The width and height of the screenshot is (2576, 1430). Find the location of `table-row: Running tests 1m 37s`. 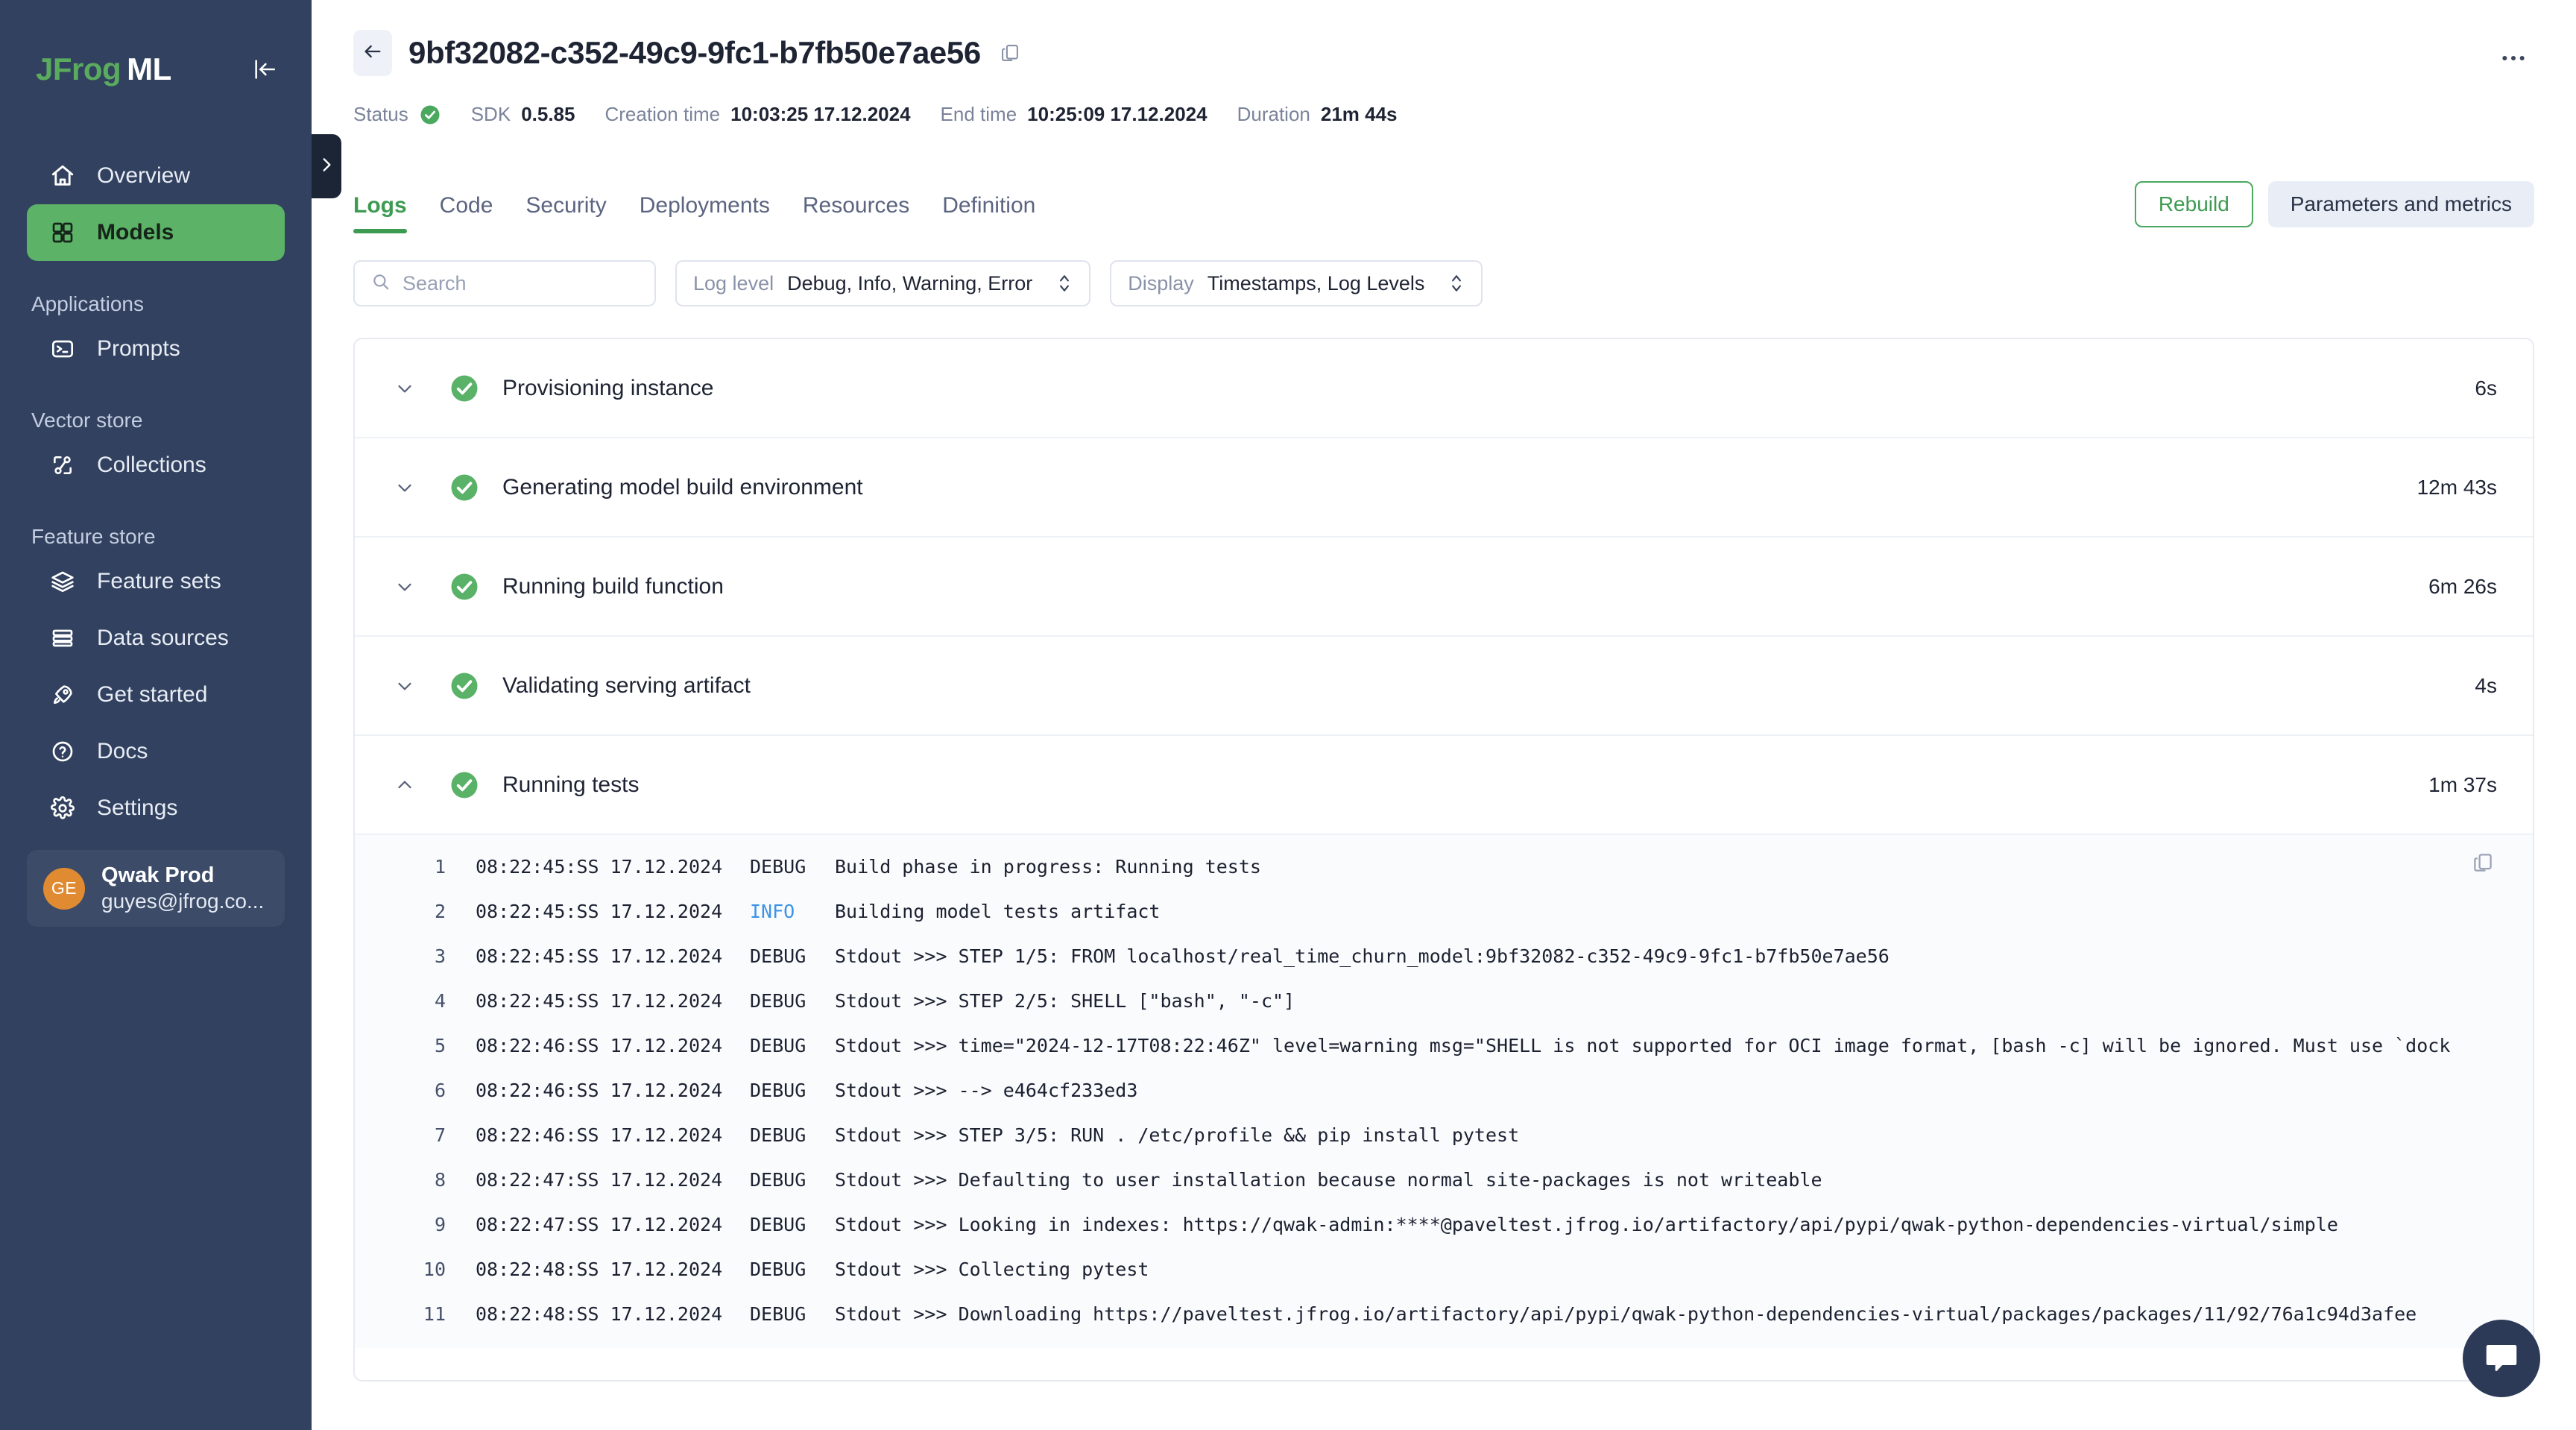

table-row: Running tests 1m 37s is located at coordinates (1444, 785).